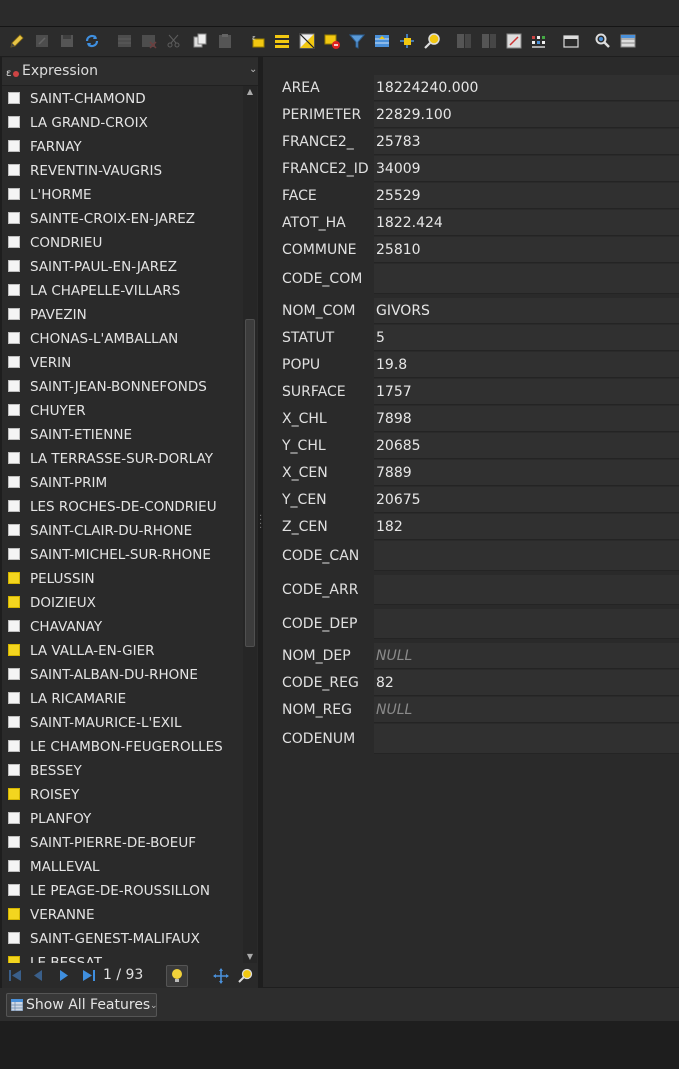 This screenshot has height=1069, width=679. What do you see at coordinates (122, 315) in the screenshot?
I see `list-item: PAVEZIN` at bounding box center [122, 315].